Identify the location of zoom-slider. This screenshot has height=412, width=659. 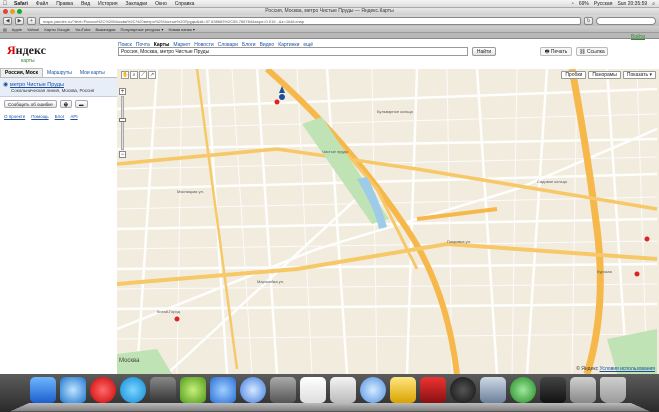
(122, 123).